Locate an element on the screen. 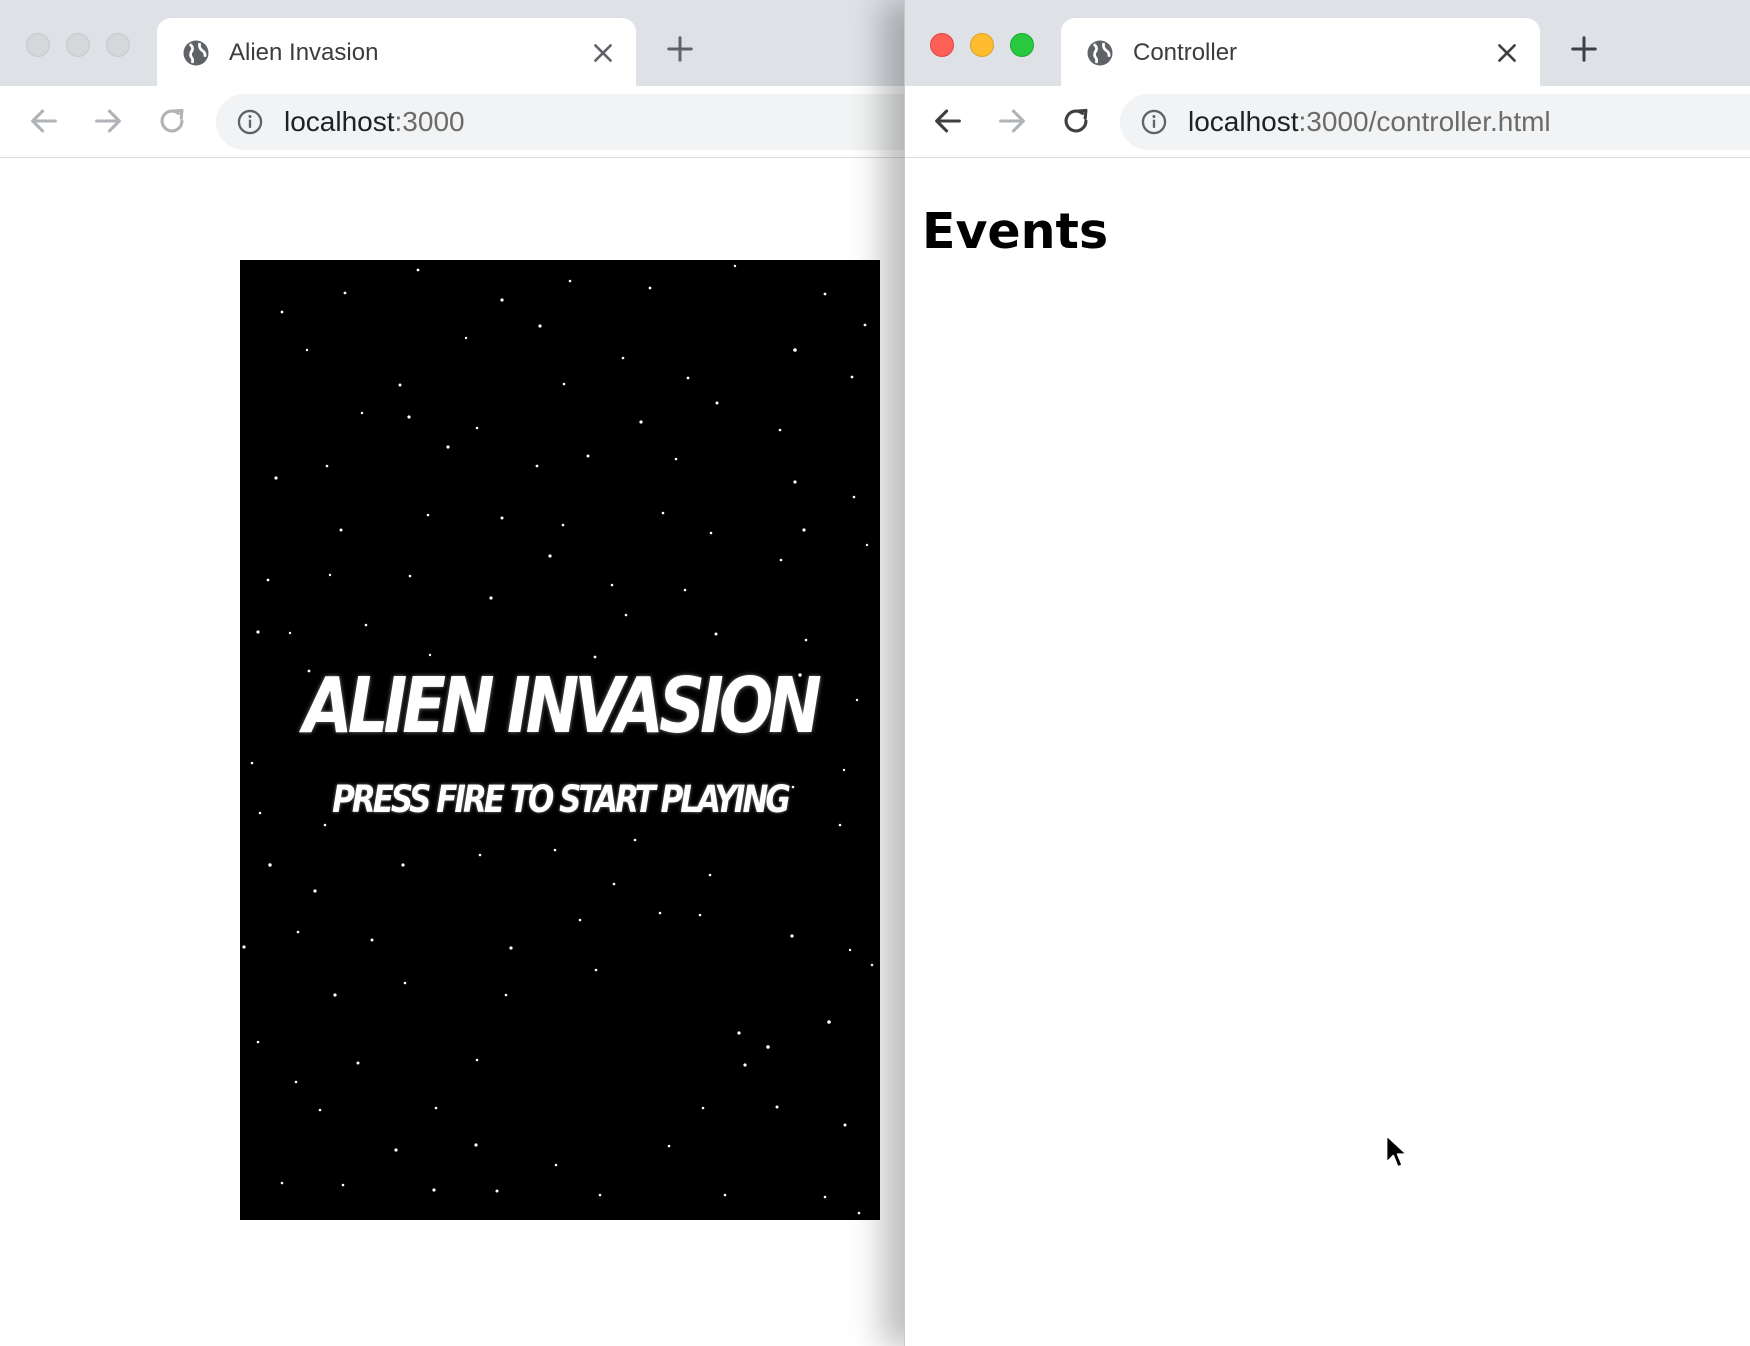 The width and height of the screenshot is (1750, 1346). tab-strip: Controller is located at coordinates (1327, 43).